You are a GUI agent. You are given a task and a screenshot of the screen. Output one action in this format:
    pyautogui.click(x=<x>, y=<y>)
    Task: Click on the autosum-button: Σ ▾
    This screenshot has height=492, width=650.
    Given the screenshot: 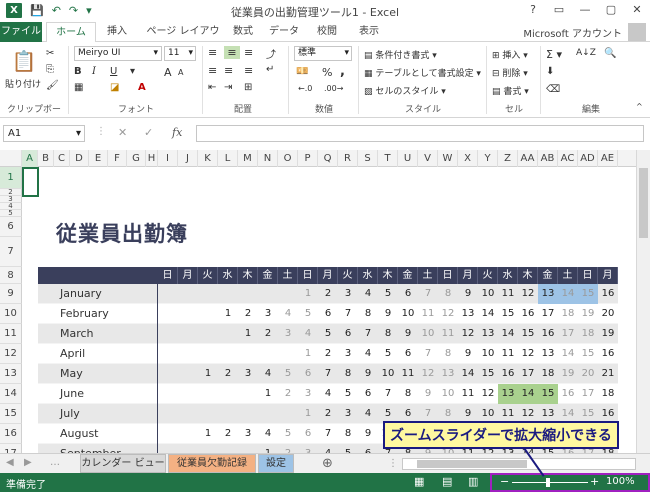 What is the action you would take?
    pyautogui.click(x=554, y=54)
    